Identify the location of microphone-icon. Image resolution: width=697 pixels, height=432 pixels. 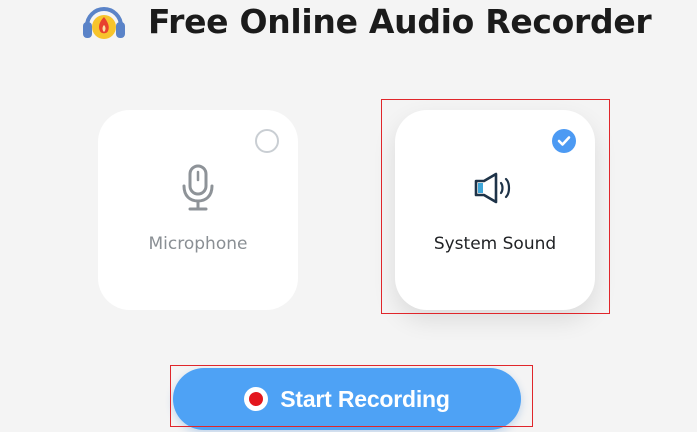
(198, 188).